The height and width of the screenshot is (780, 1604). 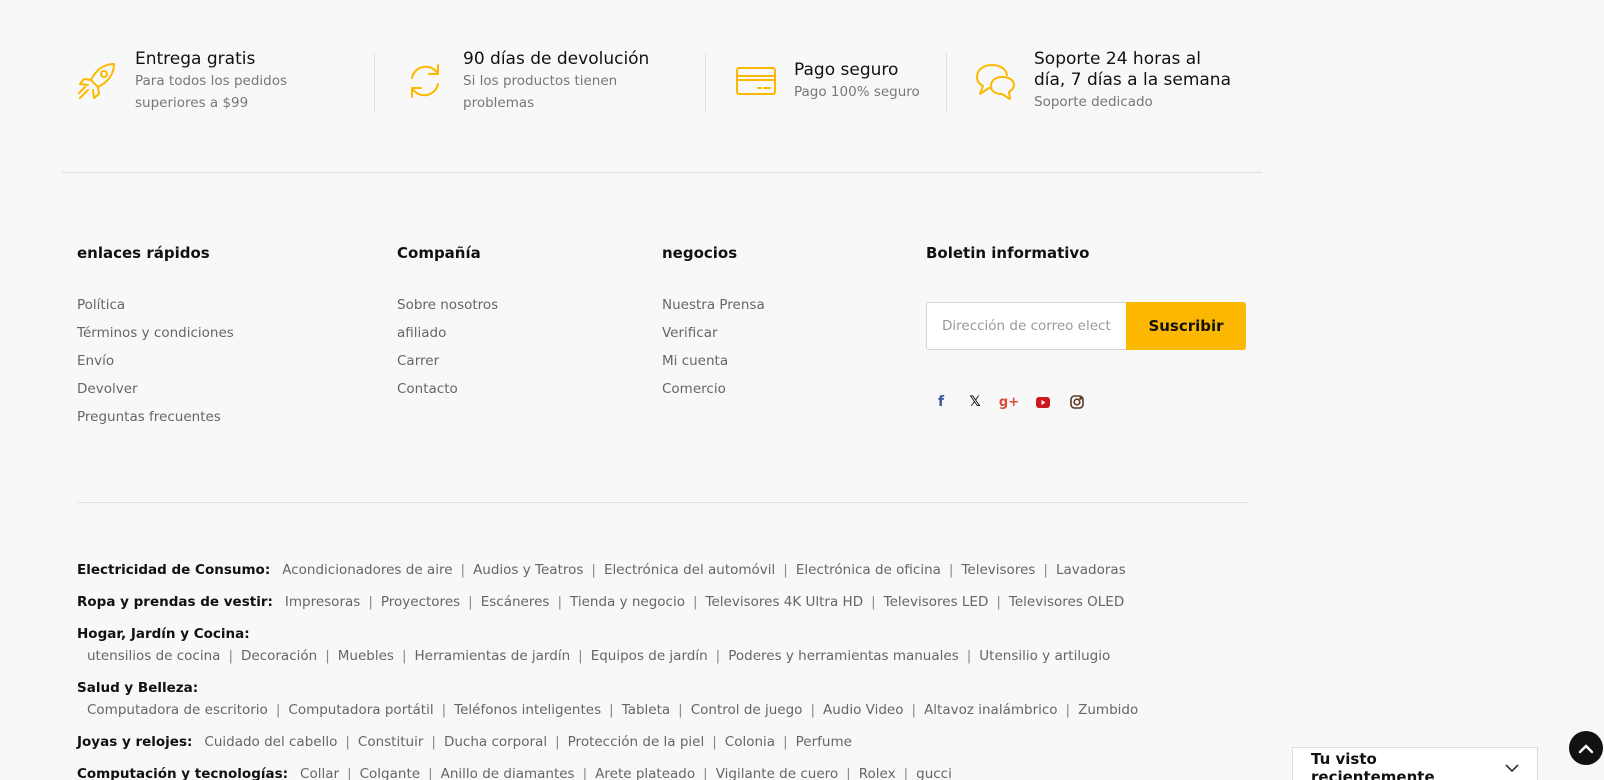 I want to click on footer-link: Contacto, so click(x=447, y=389).